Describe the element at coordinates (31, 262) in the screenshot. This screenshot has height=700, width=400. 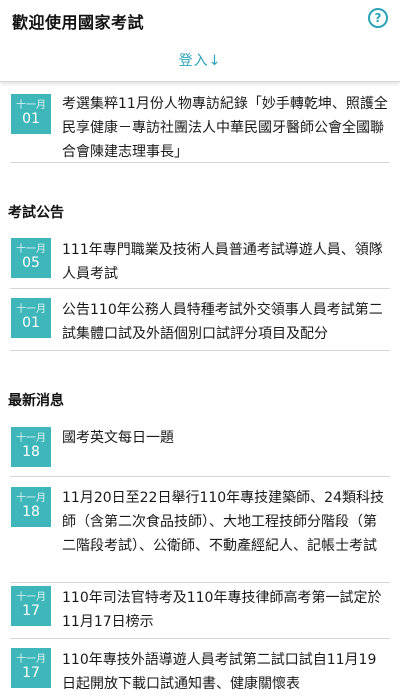
I see `date-day: 05` at that location.